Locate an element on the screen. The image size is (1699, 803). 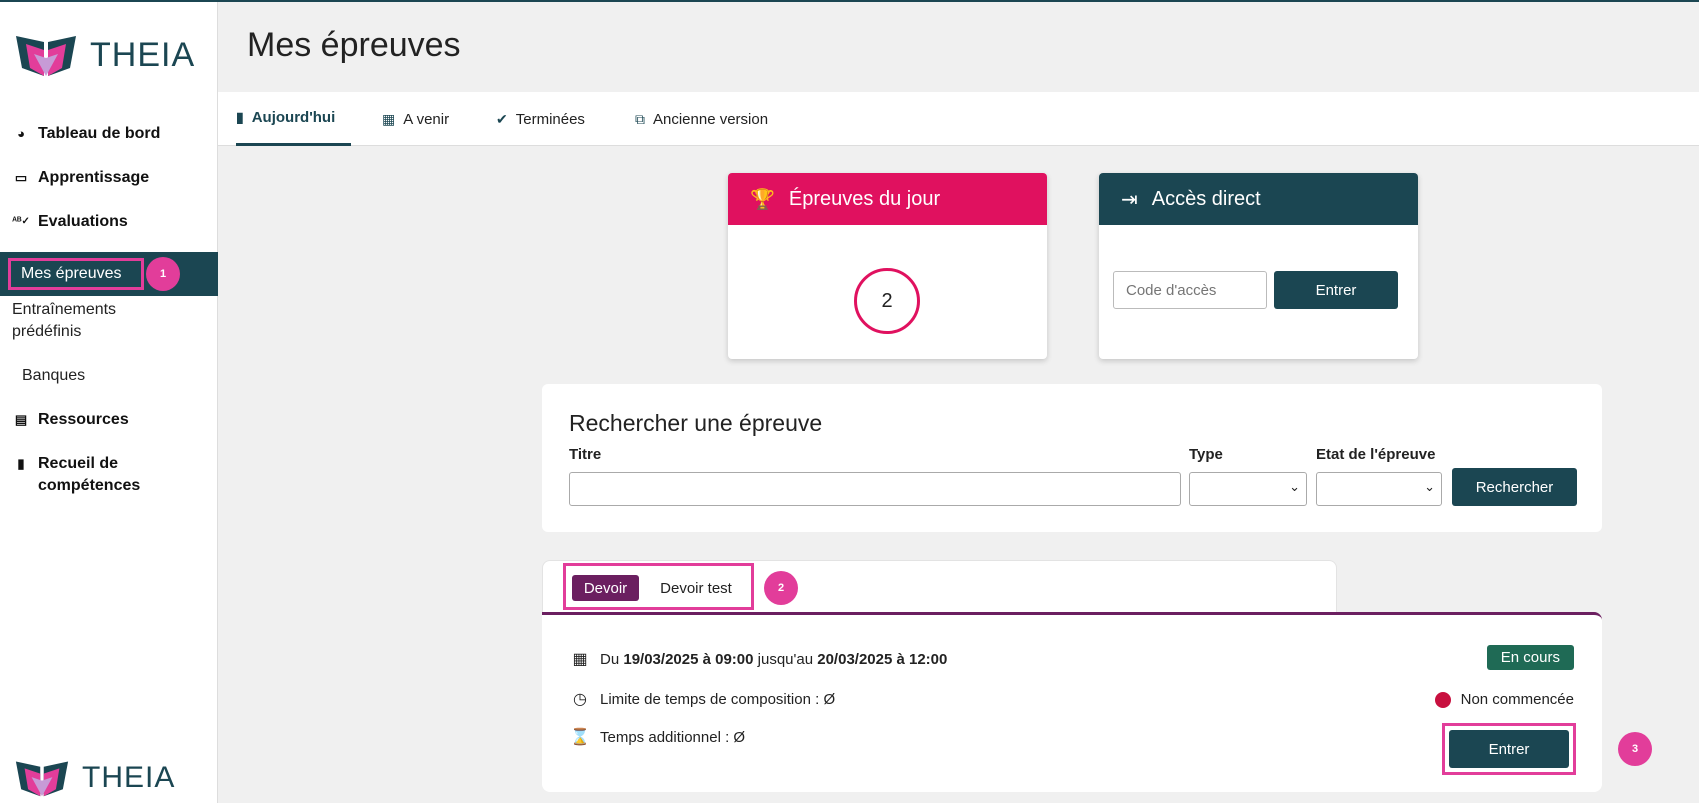
sign-in-icon: ⇥ is located at coordinates (1129, 199).